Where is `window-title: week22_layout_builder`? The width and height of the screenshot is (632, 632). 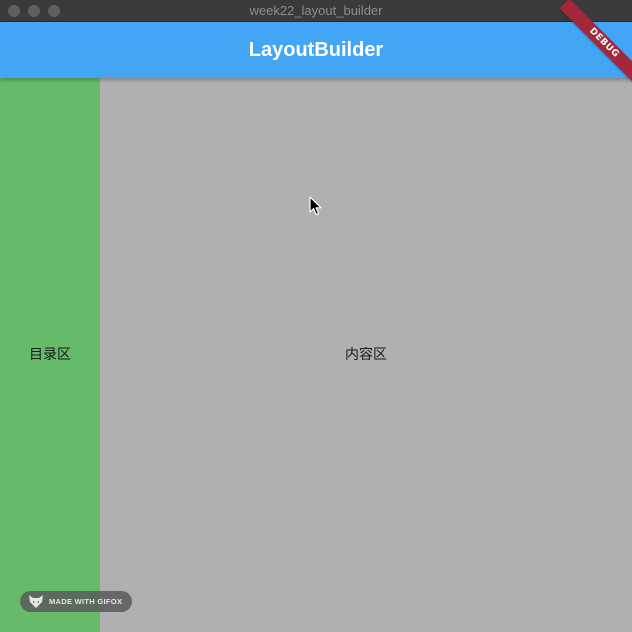 window-title: week22_layout_builder is located at coordinates (316, 10).